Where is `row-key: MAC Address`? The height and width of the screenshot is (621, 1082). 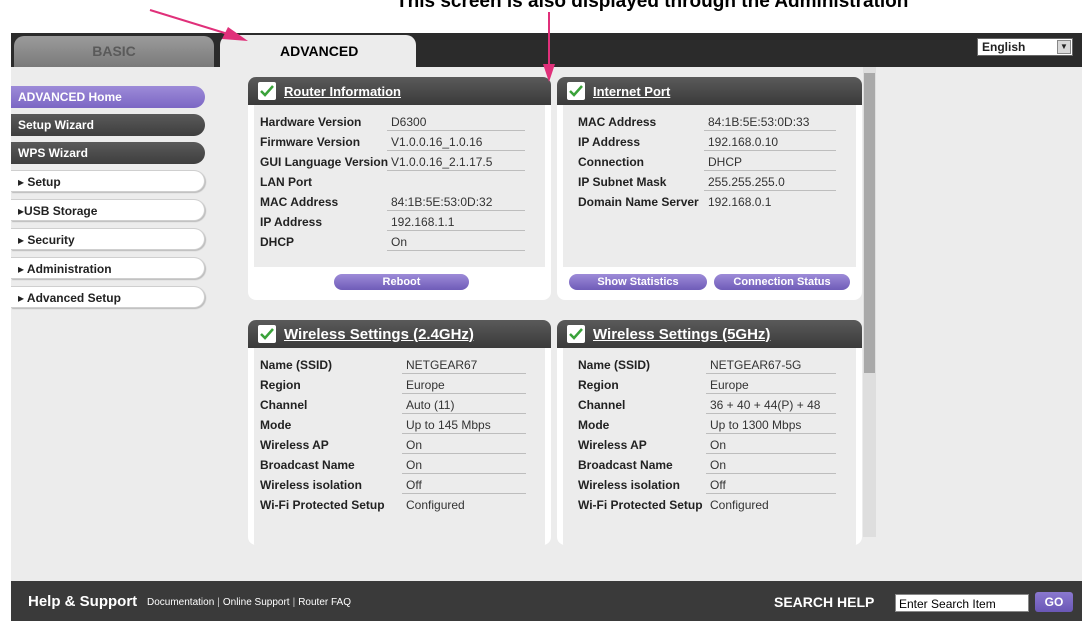 row-key: MAC Address is located at coordinates (617, 122).